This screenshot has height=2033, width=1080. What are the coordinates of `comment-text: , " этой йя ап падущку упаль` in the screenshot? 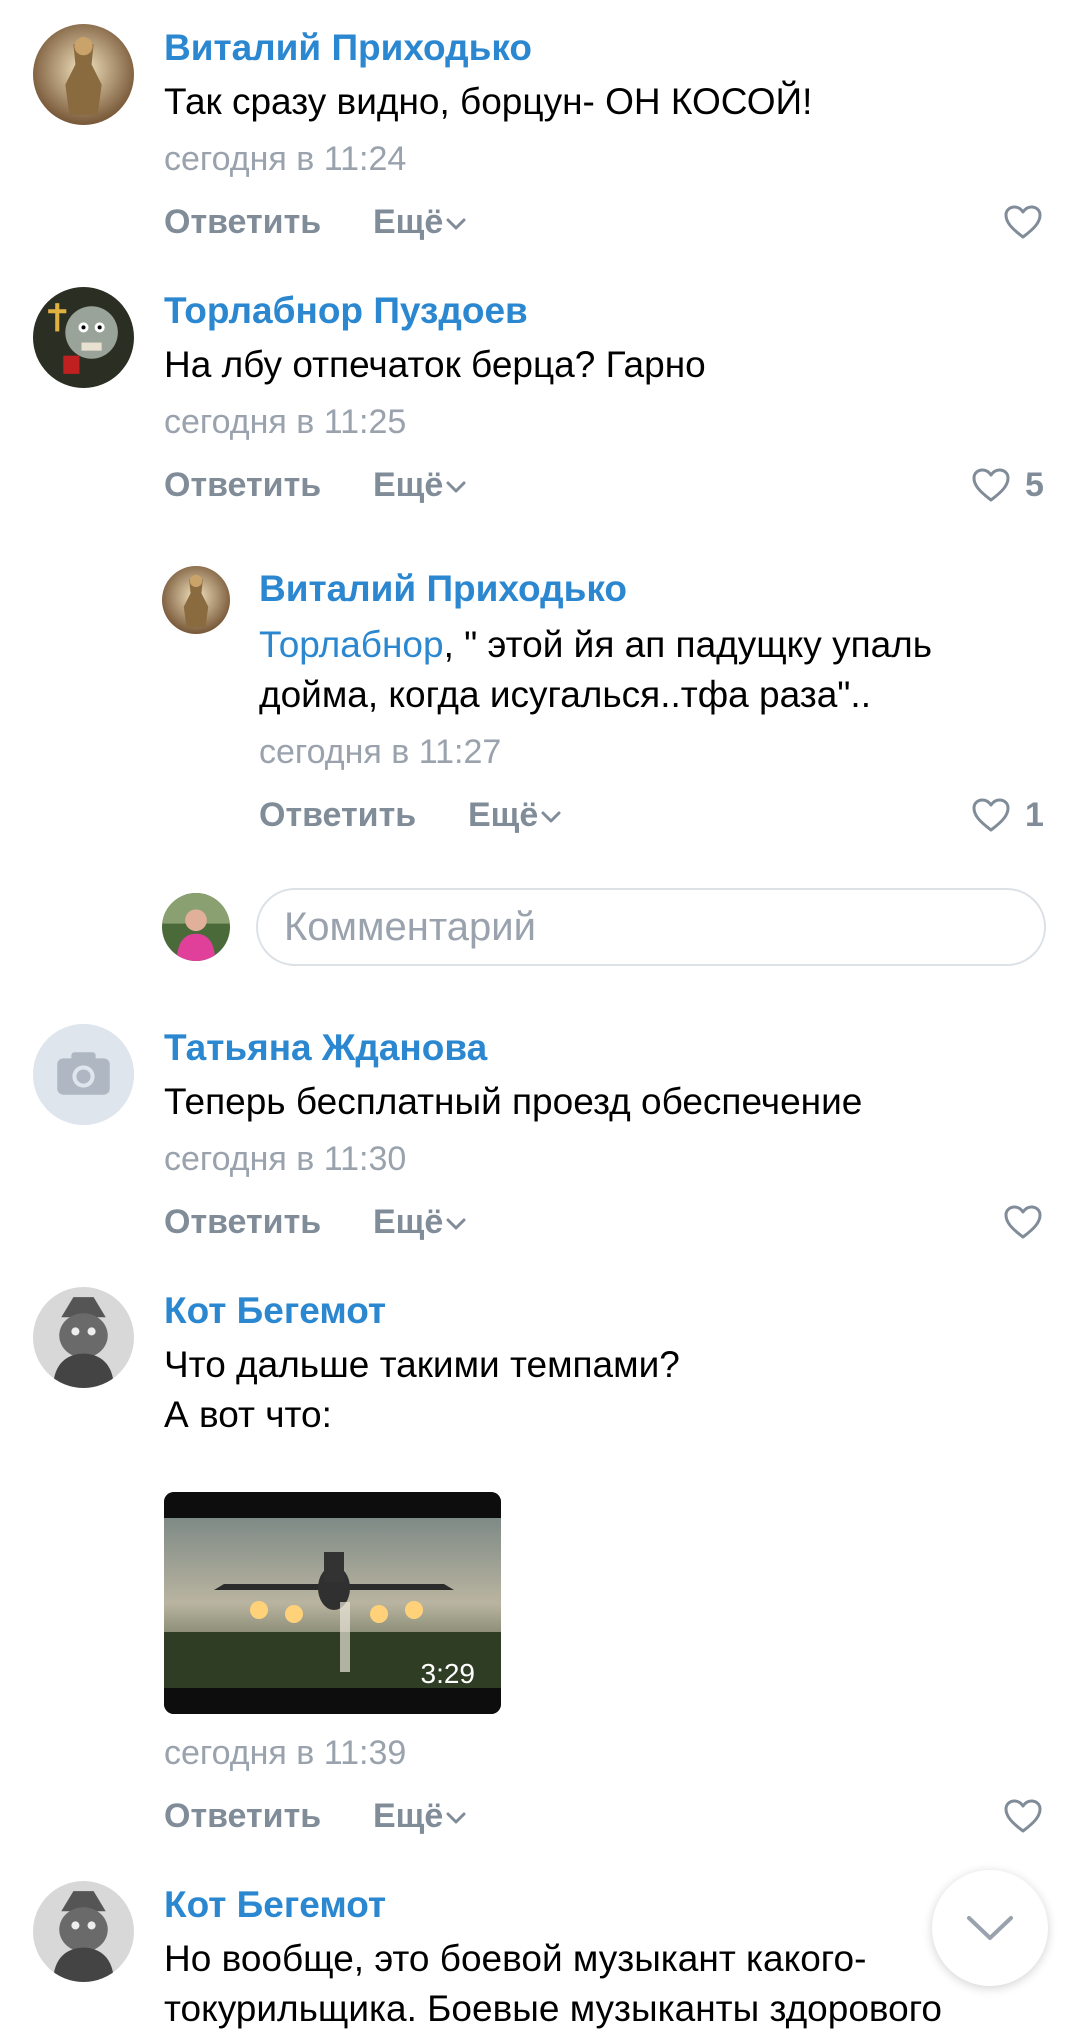 It's located at (688, 644).